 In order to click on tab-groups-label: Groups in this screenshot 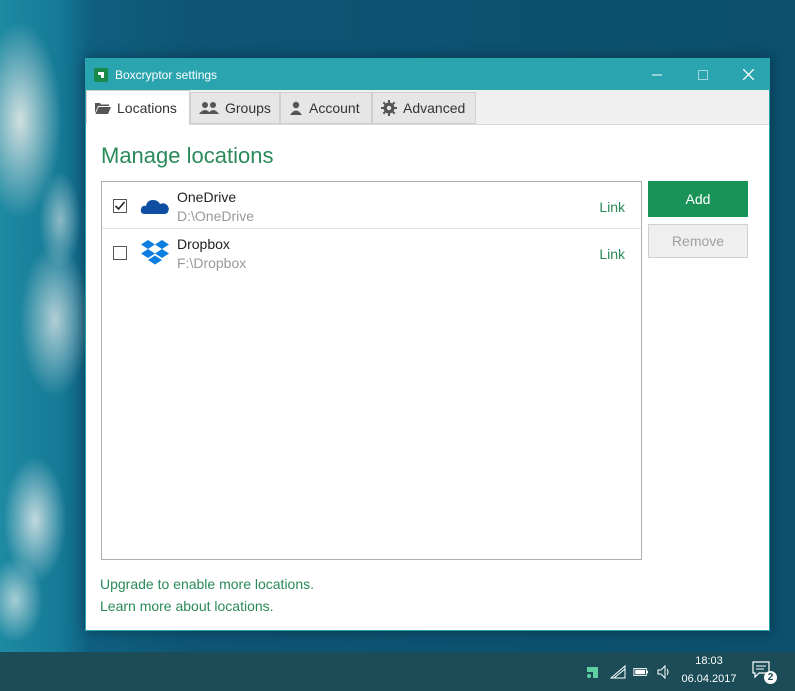, I will do `click(248, 108)`.